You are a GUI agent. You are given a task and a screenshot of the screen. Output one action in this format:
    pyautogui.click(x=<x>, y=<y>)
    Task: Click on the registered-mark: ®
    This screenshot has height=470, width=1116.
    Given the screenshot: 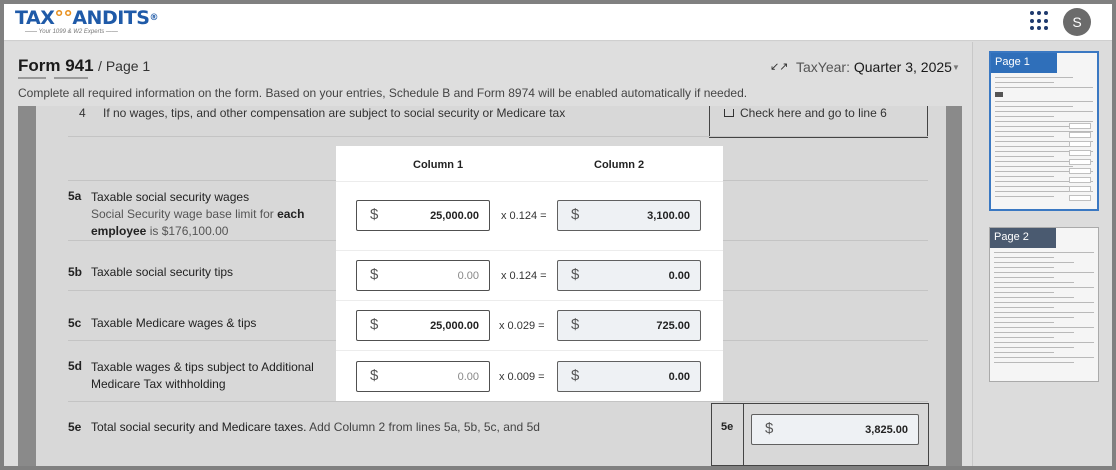 What is the action you would take?
    pyautogui.click(x=153, y=18)
    